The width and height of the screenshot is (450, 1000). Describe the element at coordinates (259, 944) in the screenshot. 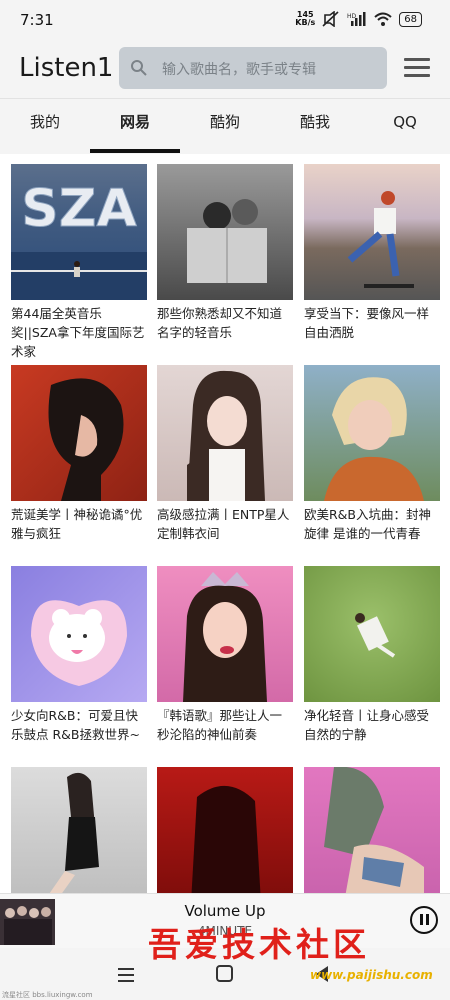

I see `watermark-text: 吾爱技术社区` at that location.